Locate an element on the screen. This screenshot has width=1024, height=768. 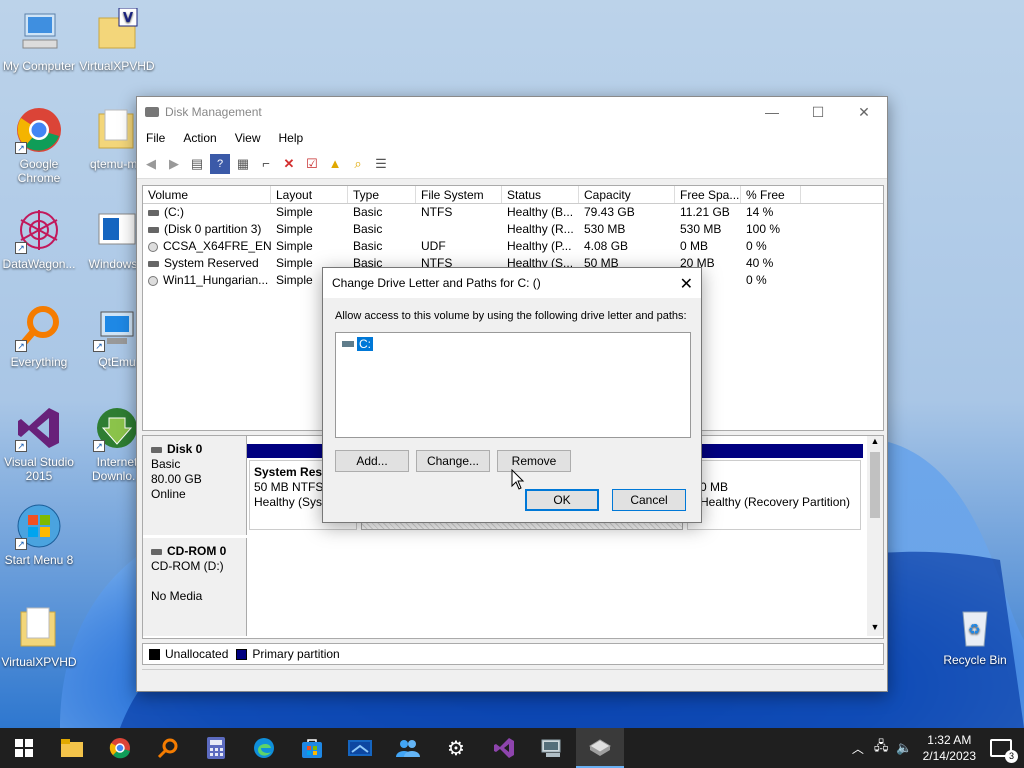
minimize-button: — is located at coordinates (772, 112).